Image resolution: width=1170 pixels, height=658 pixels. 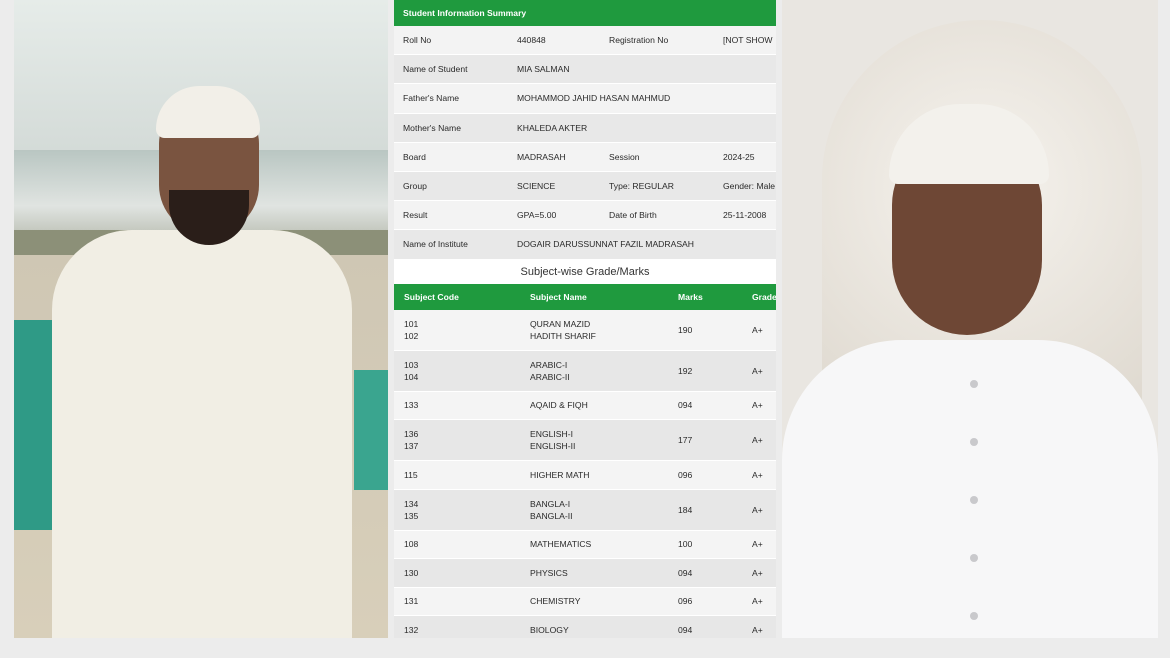 What do you see at coordinates (411, 474) in the screenshot?
I see `subject-code: 115` at bounding box center [411, 474].